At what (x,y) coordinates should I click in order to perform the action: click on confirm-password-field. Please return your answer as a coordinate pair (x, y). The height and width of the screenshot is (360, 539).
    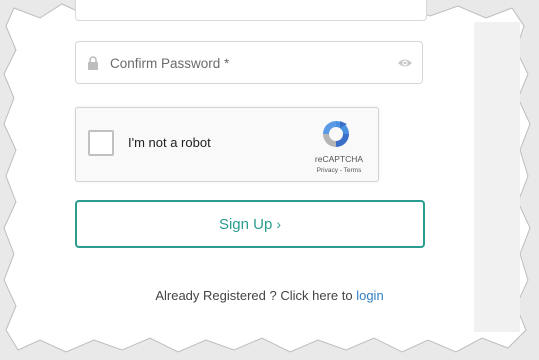
    Looking at the image, I should click on (249, 62).